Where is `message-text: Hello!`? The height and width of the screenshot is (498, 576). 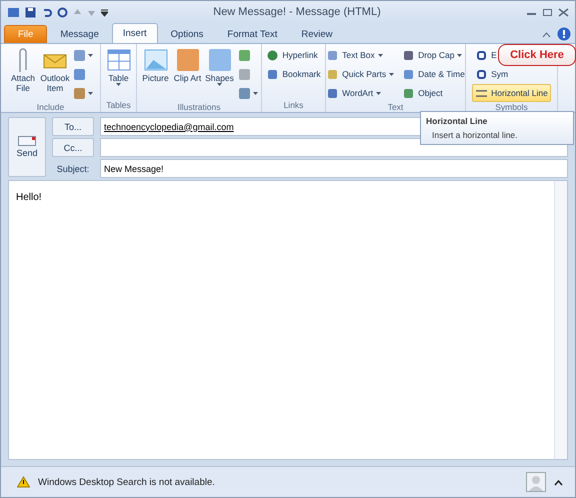
message-text: Hello! is located at coordinates (29, 198).